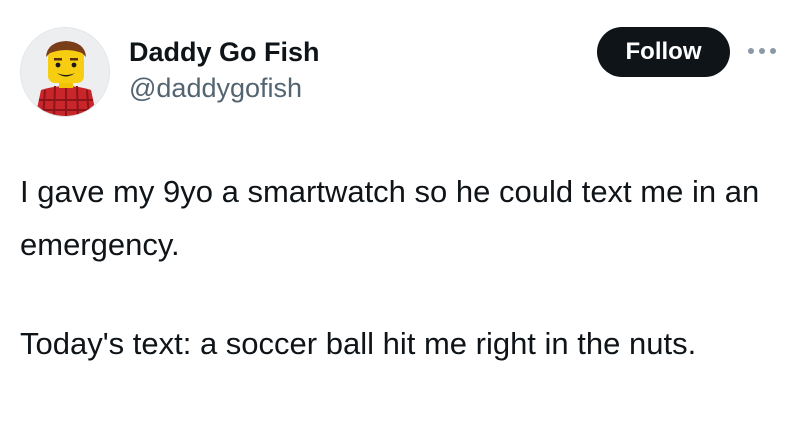 Image resolution: width=800 pixels, height=440 pixels. I want to click on follow-button: Follow, so click(663, 52).